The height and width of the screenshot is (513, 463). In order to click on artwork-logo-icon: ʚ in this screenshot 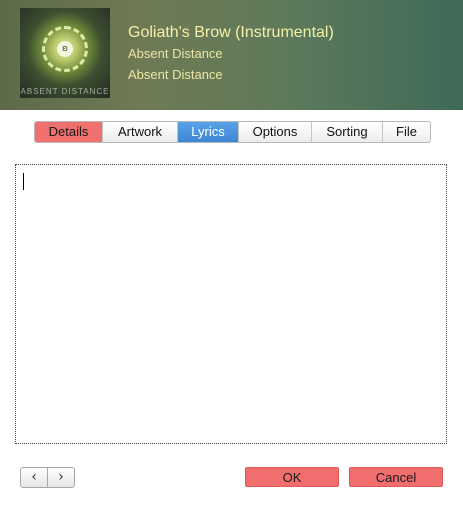, I will do `click(65, 49)`.